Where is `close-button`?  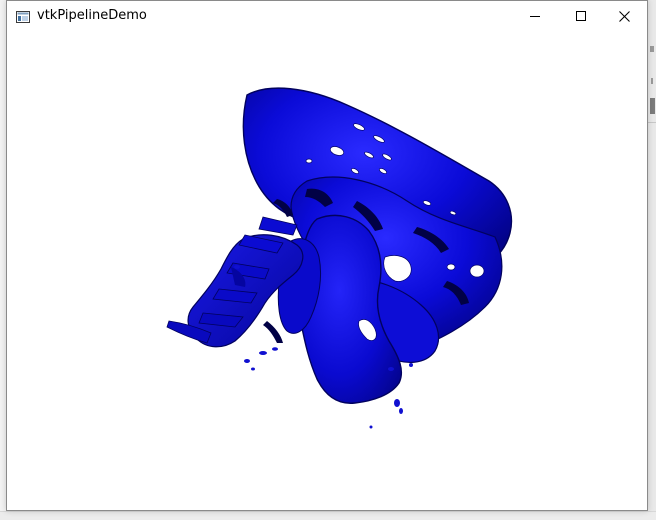
close-button is located at coordinates (624, 16).